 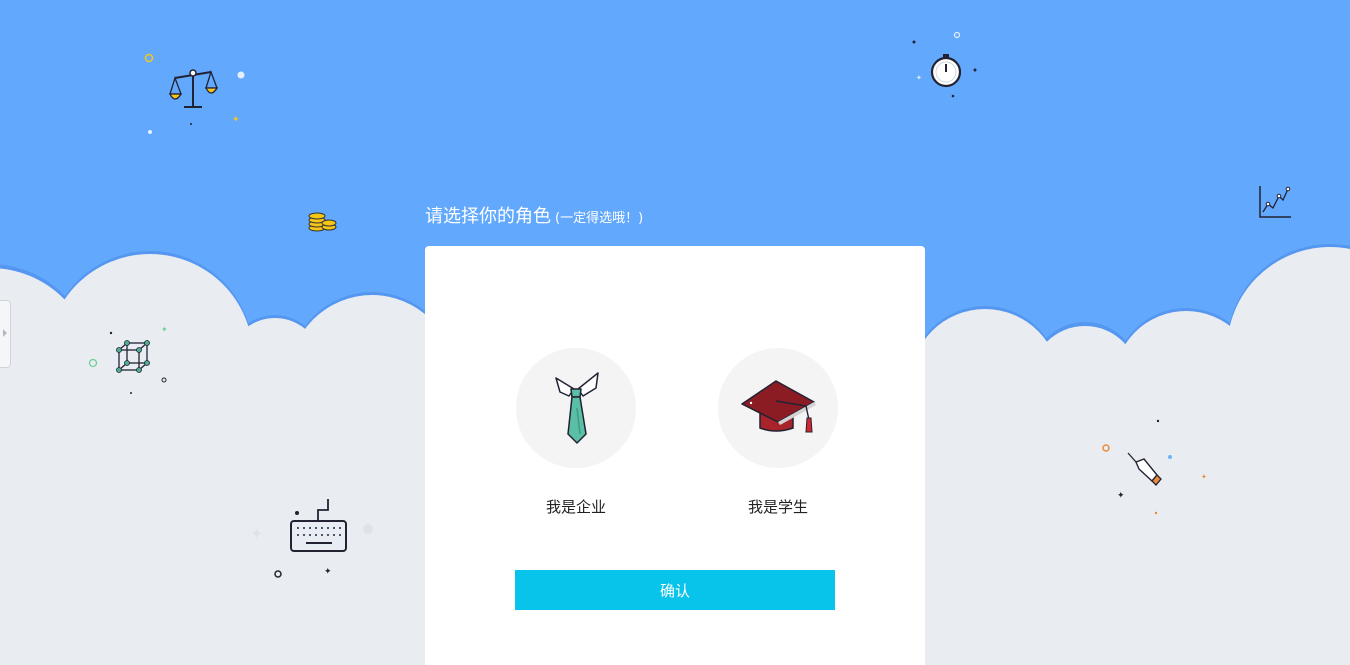 I want to click on enterprise-avatar-circle, so click(x=576, y=408).